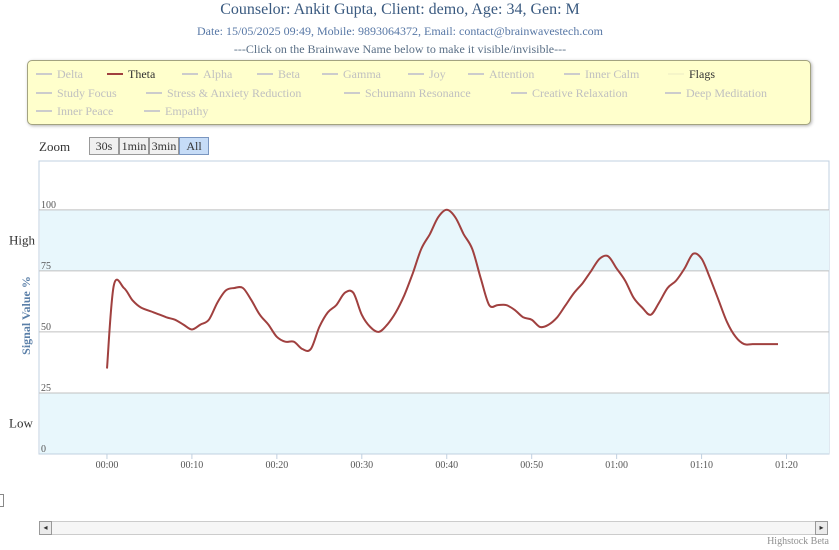 Image resolution: width=839 pixels, height=550 pixels. What do you see at coordinates (192, 465) in the screenshot?
I see `x-tick-label: 00:10` at bounding box center [192, 465].